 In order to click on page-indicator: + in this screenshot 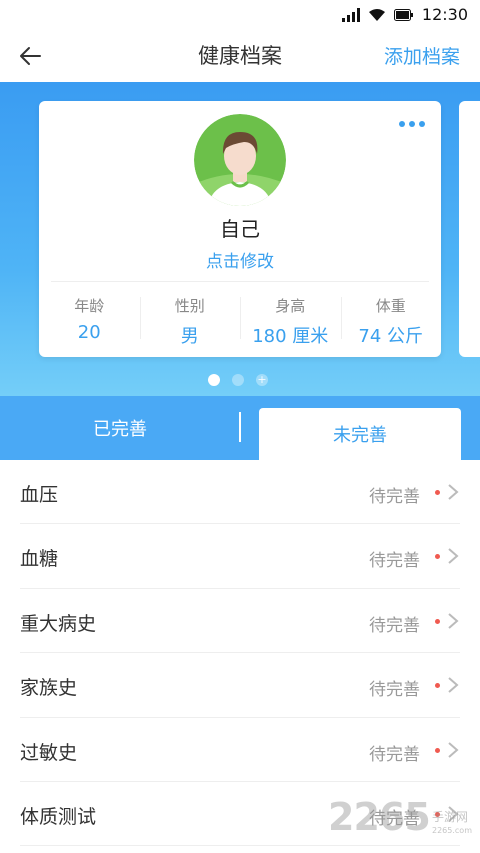, I will do `click(238, 380)`.